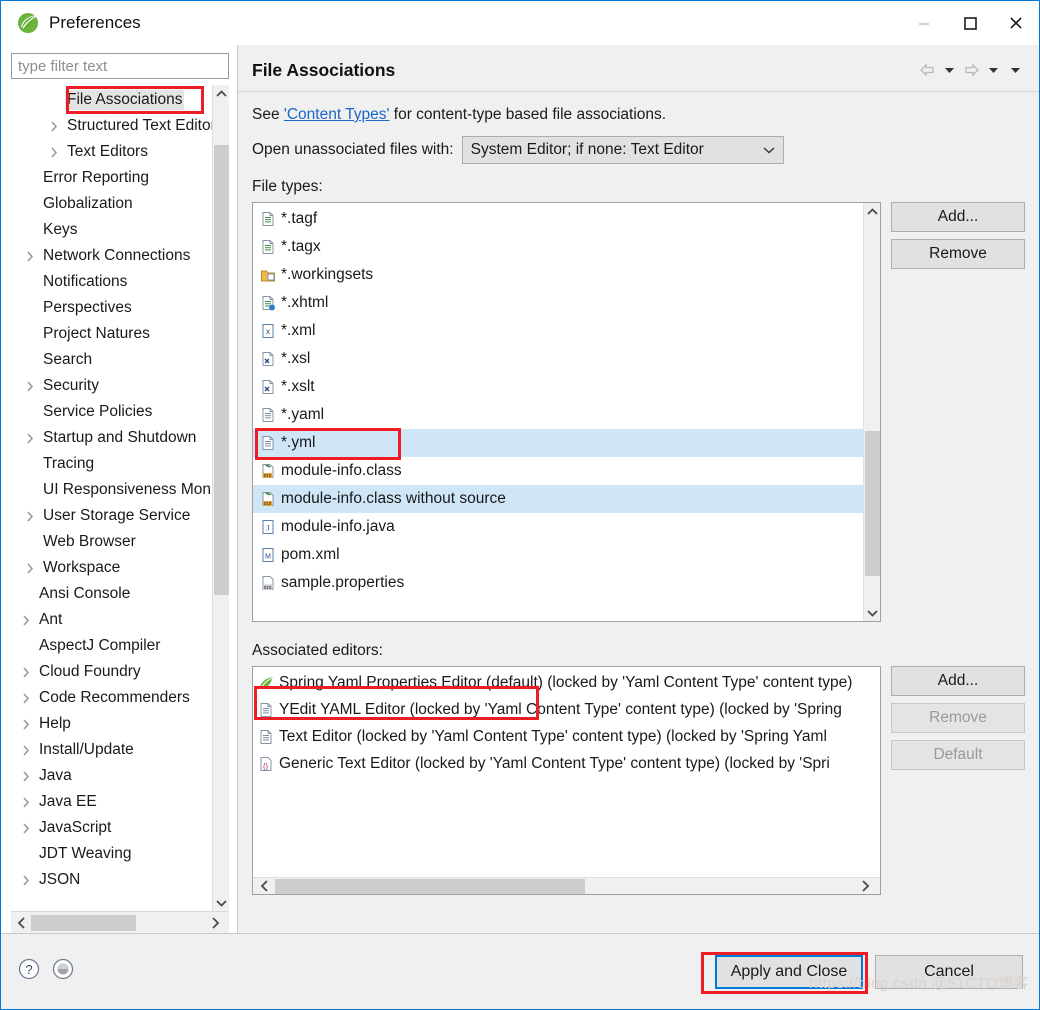  I want to click on minimize-icon, so click(924, 23).